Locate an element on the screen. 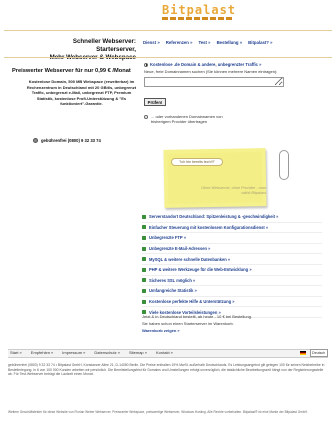  nav-item-dienst: Dienst » is located at coordinates (151, 42).